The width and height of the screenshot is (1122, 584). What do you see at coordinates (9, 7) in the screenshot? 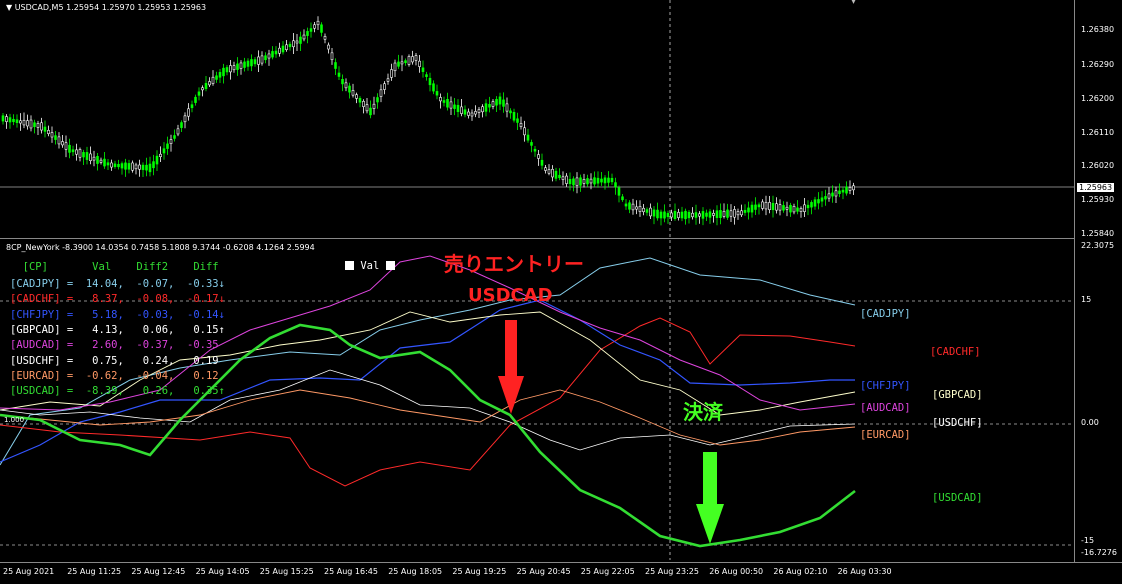
I see `dropdown-triangle-icon: ▼` at bounding box center [9, 7].